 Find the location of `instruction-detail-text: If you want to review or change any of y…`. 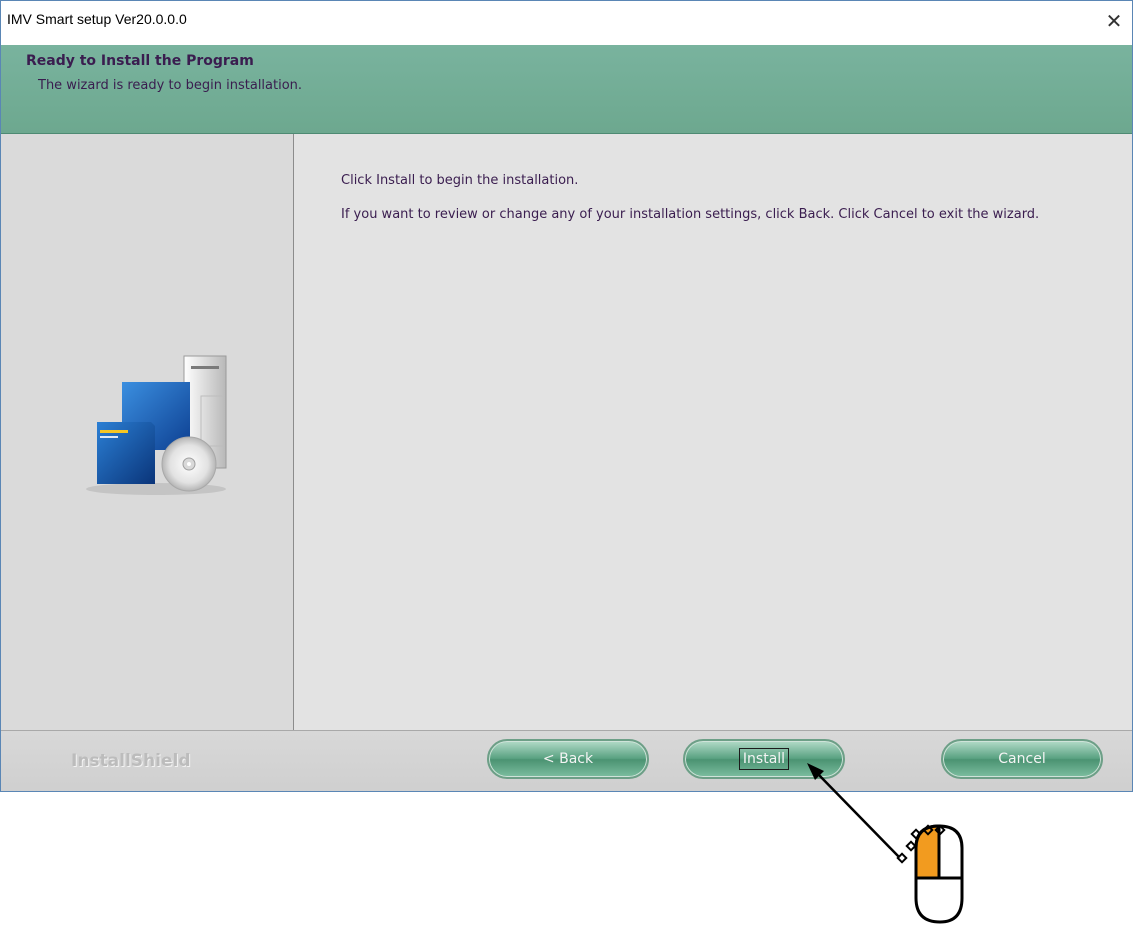

instruction-detail-text: If you want to review or change any of y… is located at coordinates (690, 214).